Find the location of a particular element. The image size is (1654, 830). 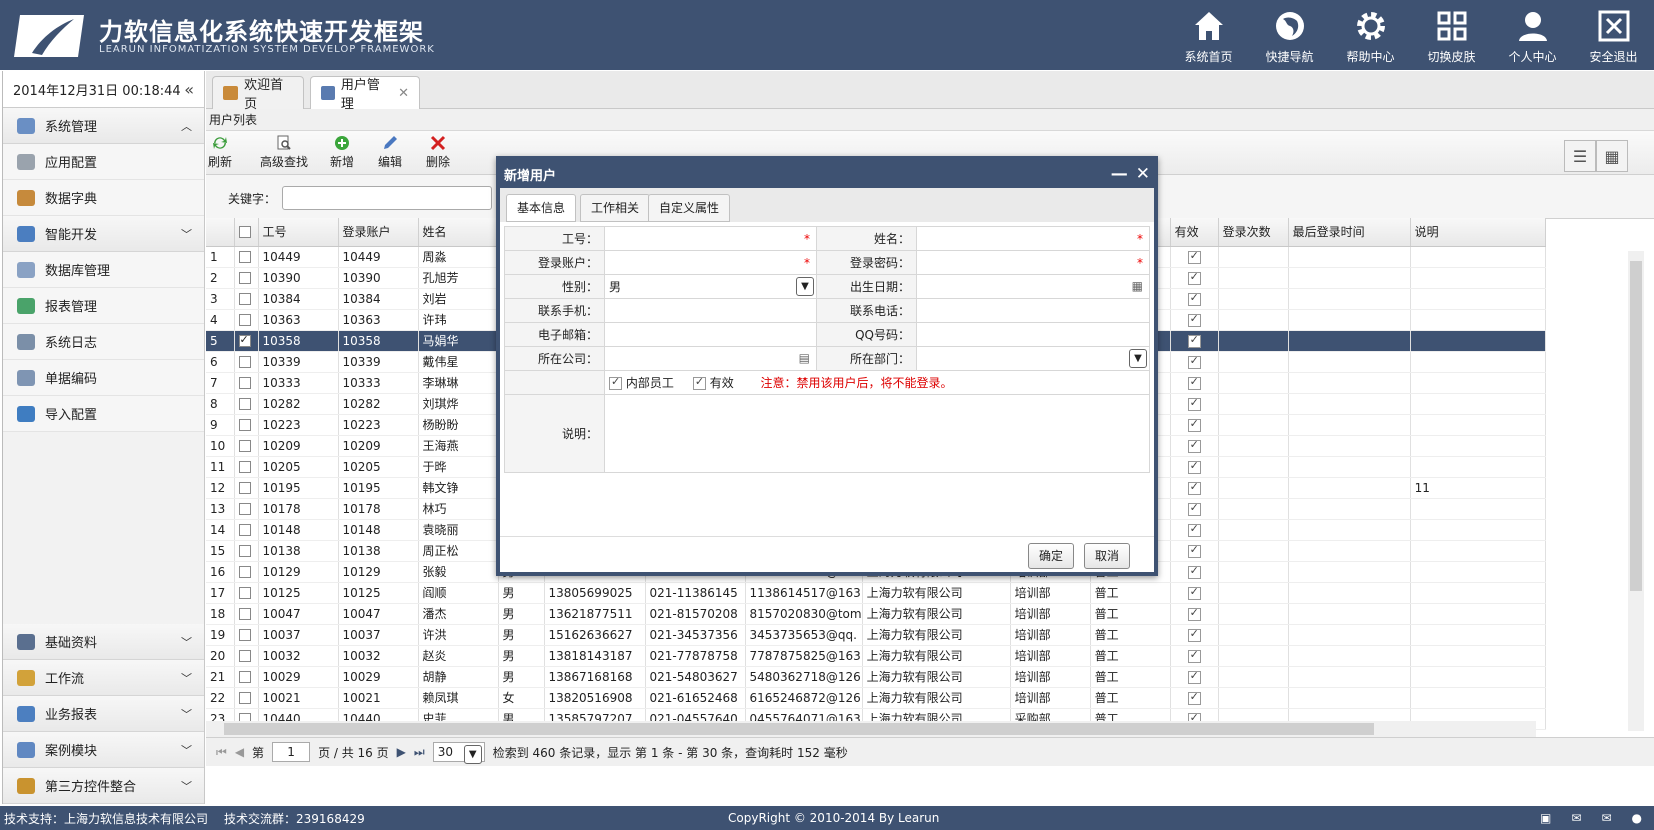

sidebar-item-database: 数据库管理 is located at coordinates (103, 270).